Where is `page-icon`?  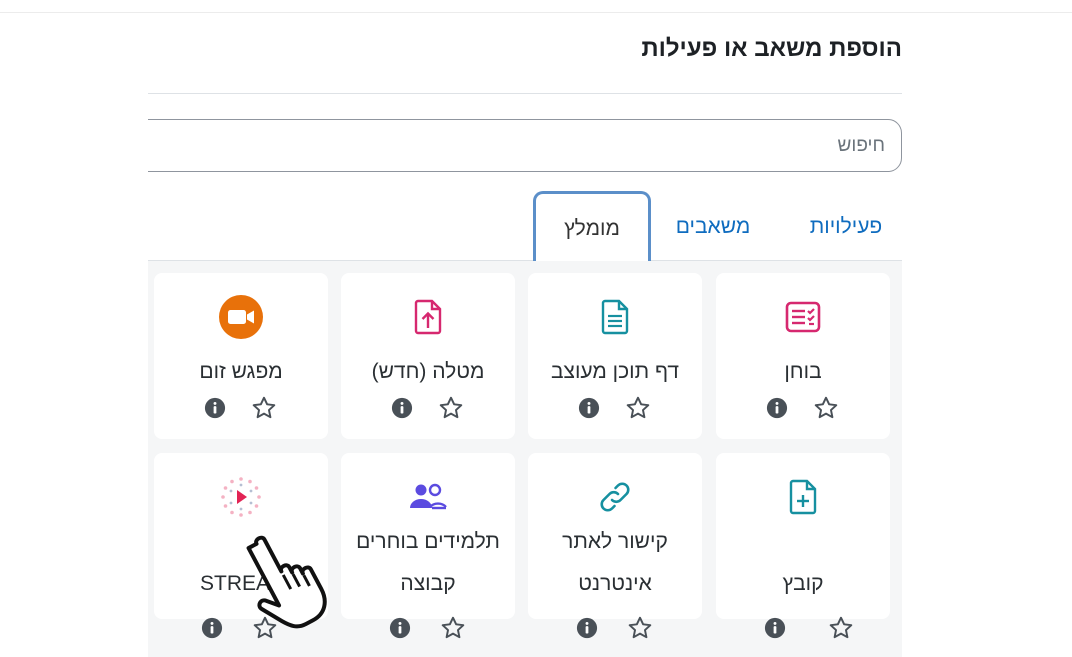
page-icon is located at coordinates (615, 317).